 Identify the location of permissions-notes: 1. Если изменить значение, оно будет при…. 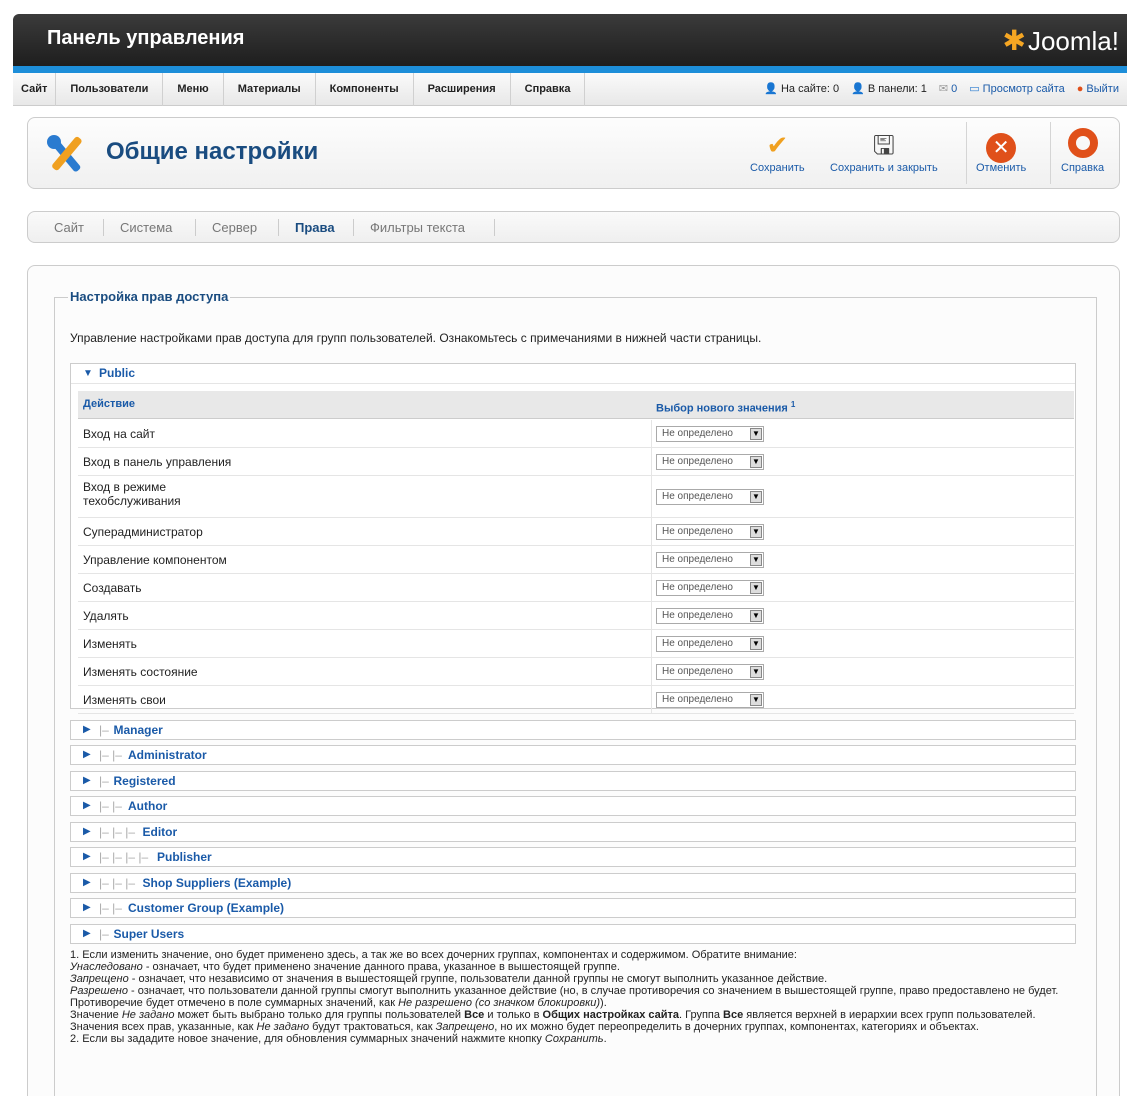
(575, 997).